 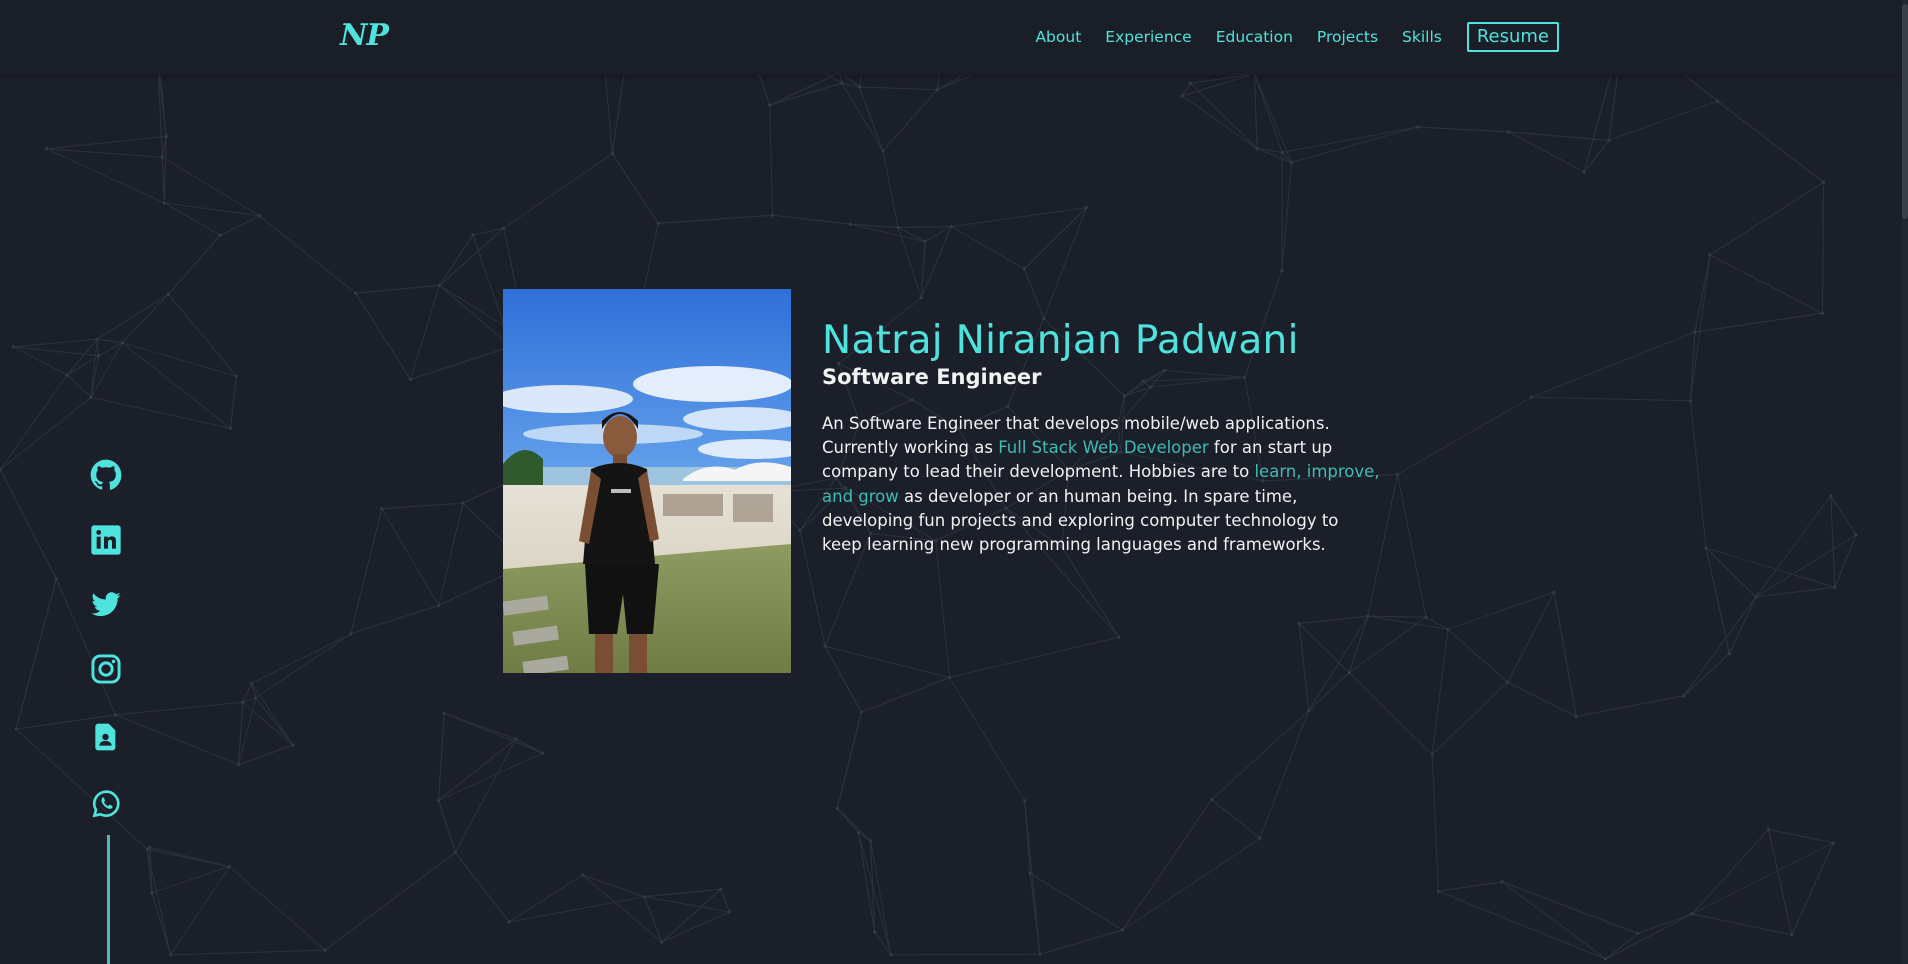 I want to click on whatsapp-link, so click(x=106, y=804).